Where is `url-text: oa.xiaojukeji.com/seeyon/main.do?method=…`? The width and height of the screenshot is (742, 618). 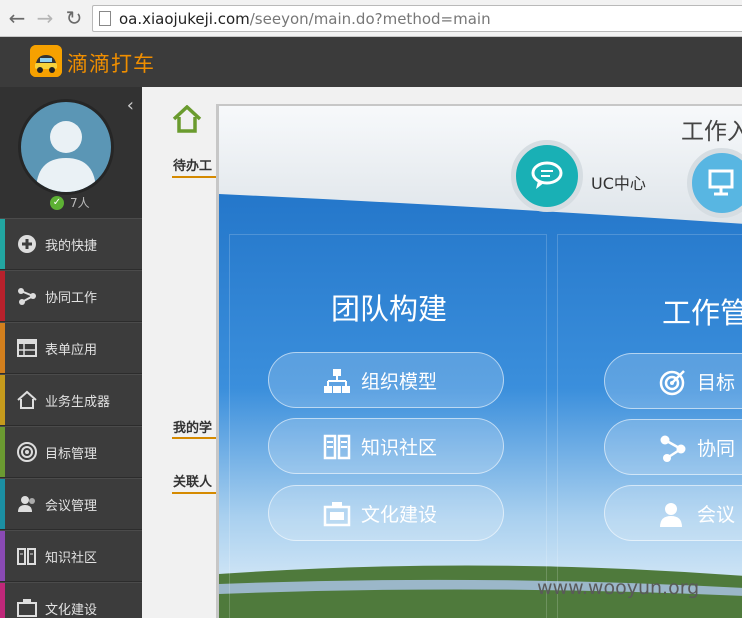
url-text: oa.xiaojukeji.com/seeyon/main.do?method=… is located at coordinates (305, 19).